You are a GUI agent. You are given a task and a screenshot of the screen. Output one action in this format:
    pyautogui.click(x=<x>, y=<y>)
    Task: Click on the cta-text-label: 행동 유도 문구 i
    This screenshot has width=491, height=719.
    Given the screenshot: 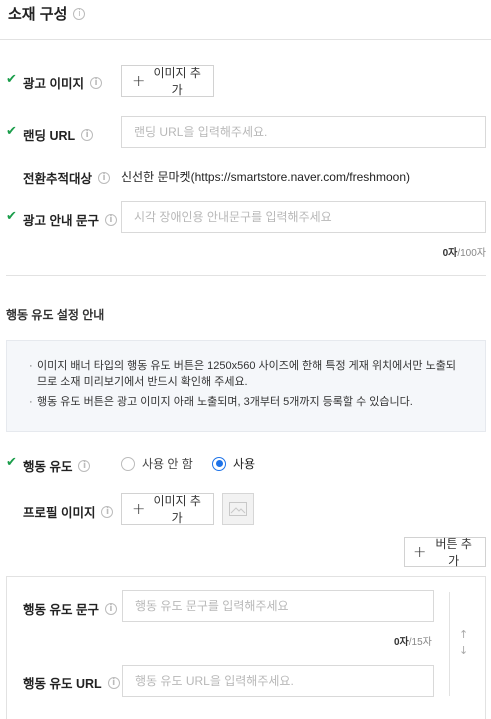 What is the action you would take?
    pyautogui.click(x=70, y=608)
    